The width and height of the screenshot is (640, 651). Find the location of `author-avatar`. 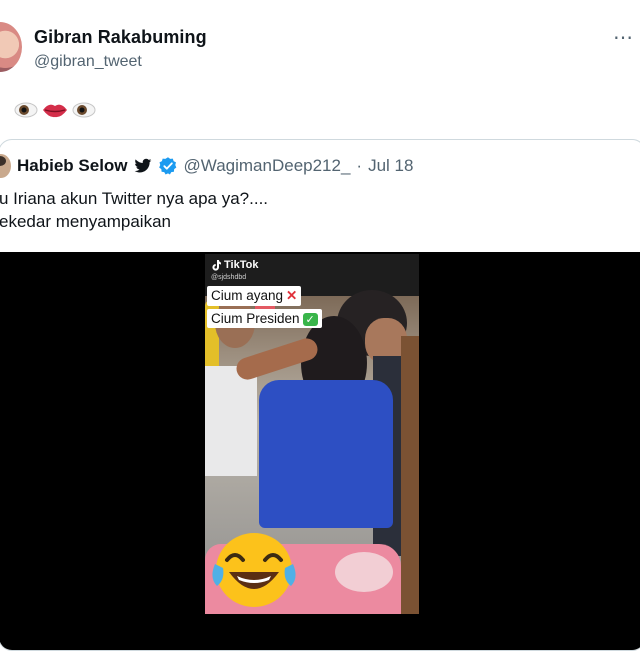

author-avatar is located at coordinates (11, 47).